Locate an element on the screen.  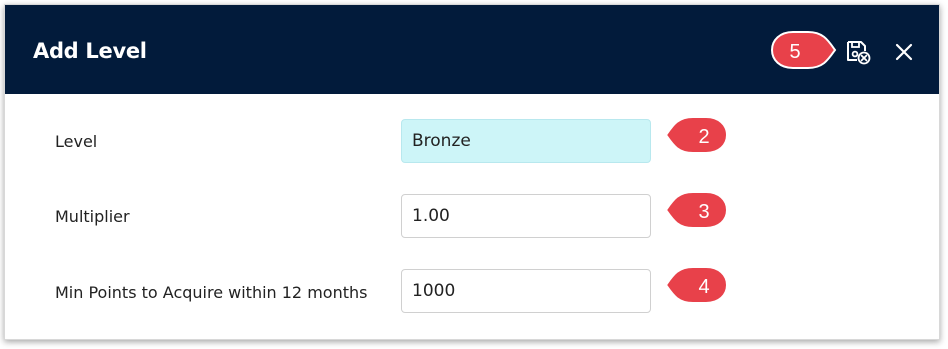
callout-5: 5 is located at coordinates (803, 50).